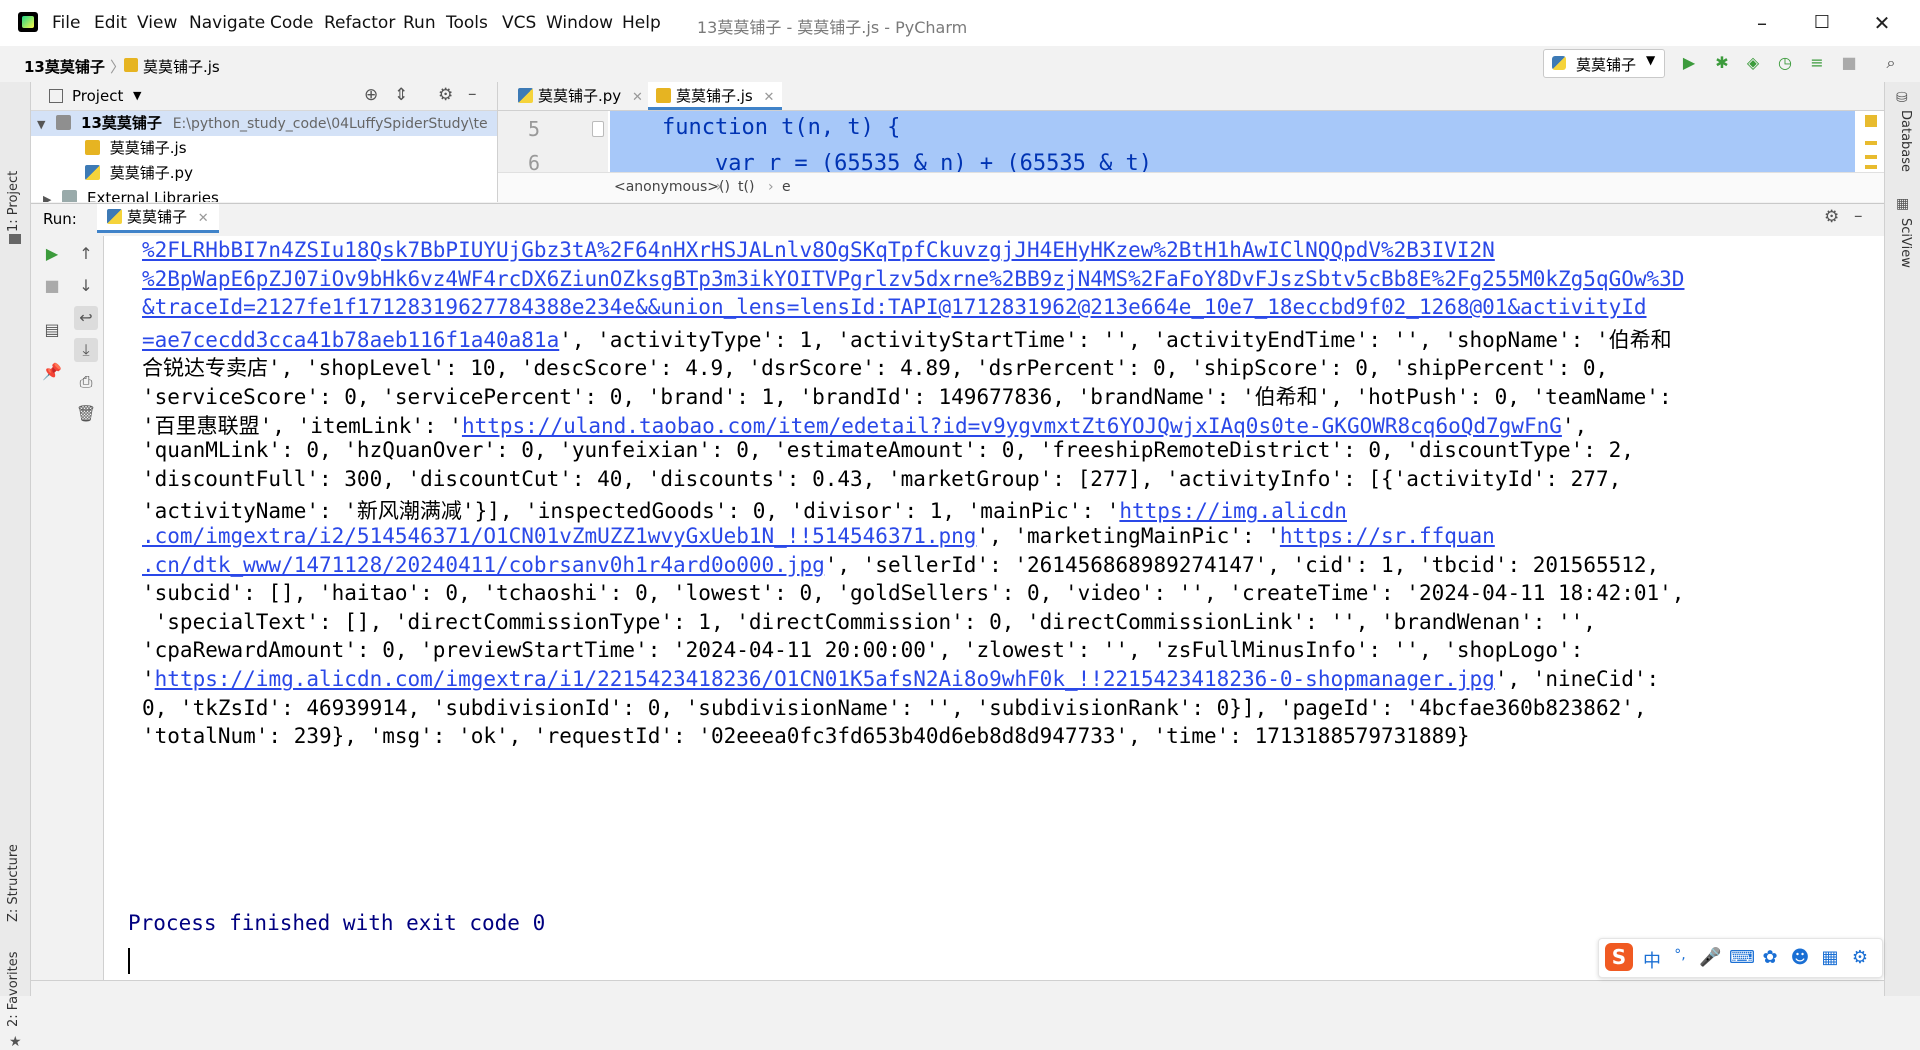 This screenshot has width=1920, height=1050. Describe the element at coordinates (86, 254) in the screenshot. I see `arrow-up-icon: ↑` at that location.